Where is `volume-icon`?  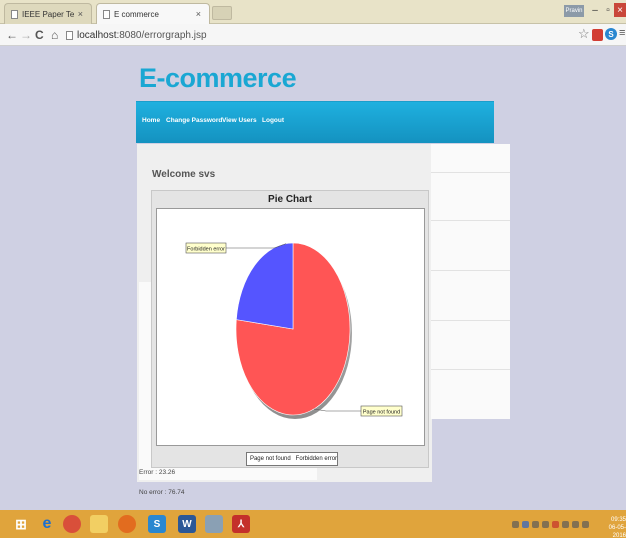
volume-icon is located at coordinates (585, 524).